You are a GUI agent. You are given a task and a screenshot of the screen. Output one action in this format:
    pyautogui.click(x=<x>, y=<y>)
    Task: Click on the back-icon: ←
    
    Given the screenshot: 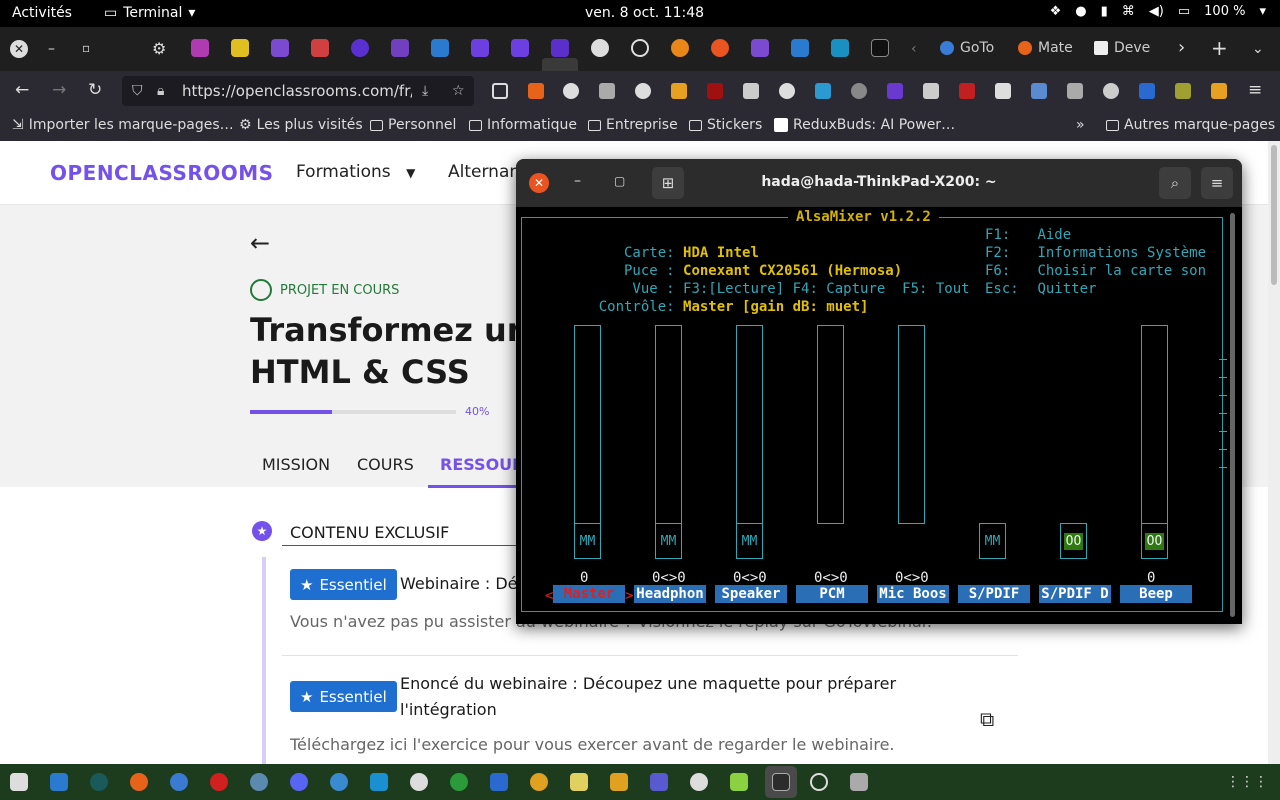 What is the action you would take?
    pyautogui.click(x=22, y=90)
    